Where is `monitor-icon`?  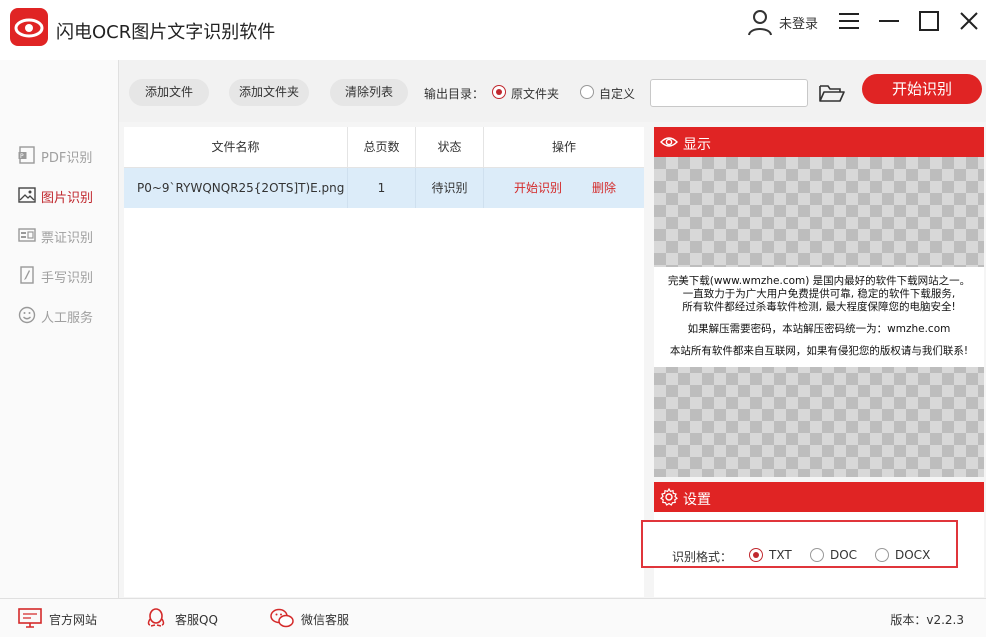 monitor-icon is located at coordinates (30, 618).